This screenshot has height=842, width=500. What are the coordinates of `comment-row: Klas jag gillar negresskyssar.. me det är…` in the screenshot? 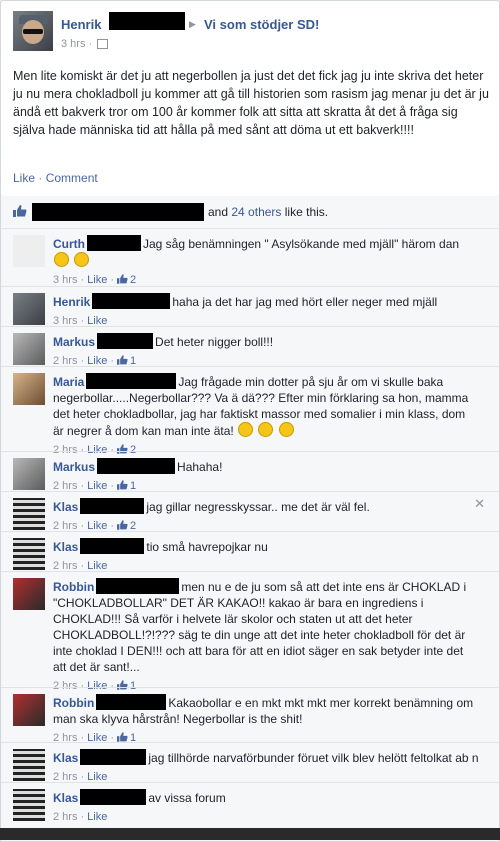 It's located at (250, 511).